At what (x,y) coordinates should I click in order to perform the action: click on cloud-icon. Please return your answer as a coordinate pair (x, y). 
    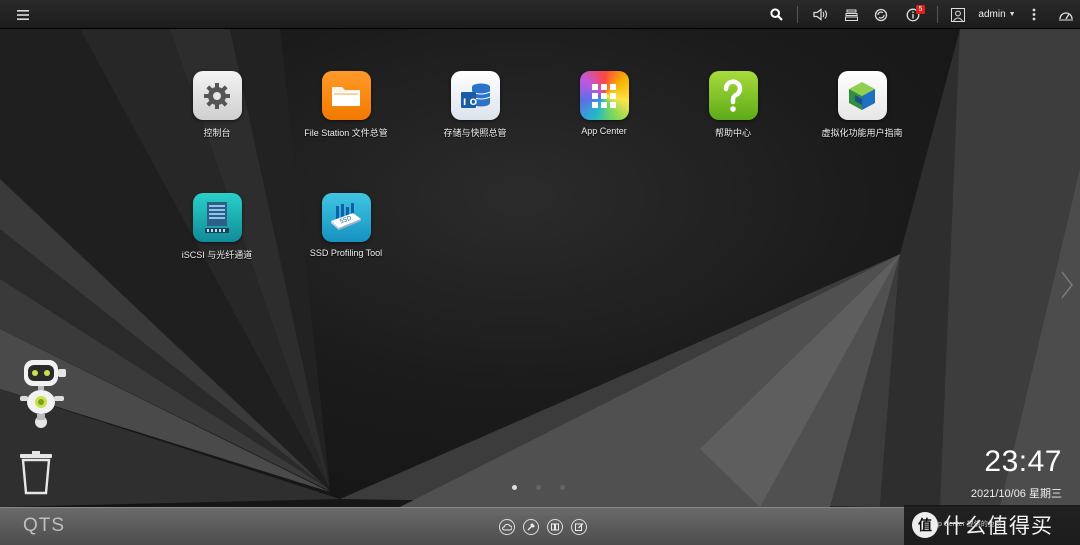
    Looking at the image, I should click on (507, 527).